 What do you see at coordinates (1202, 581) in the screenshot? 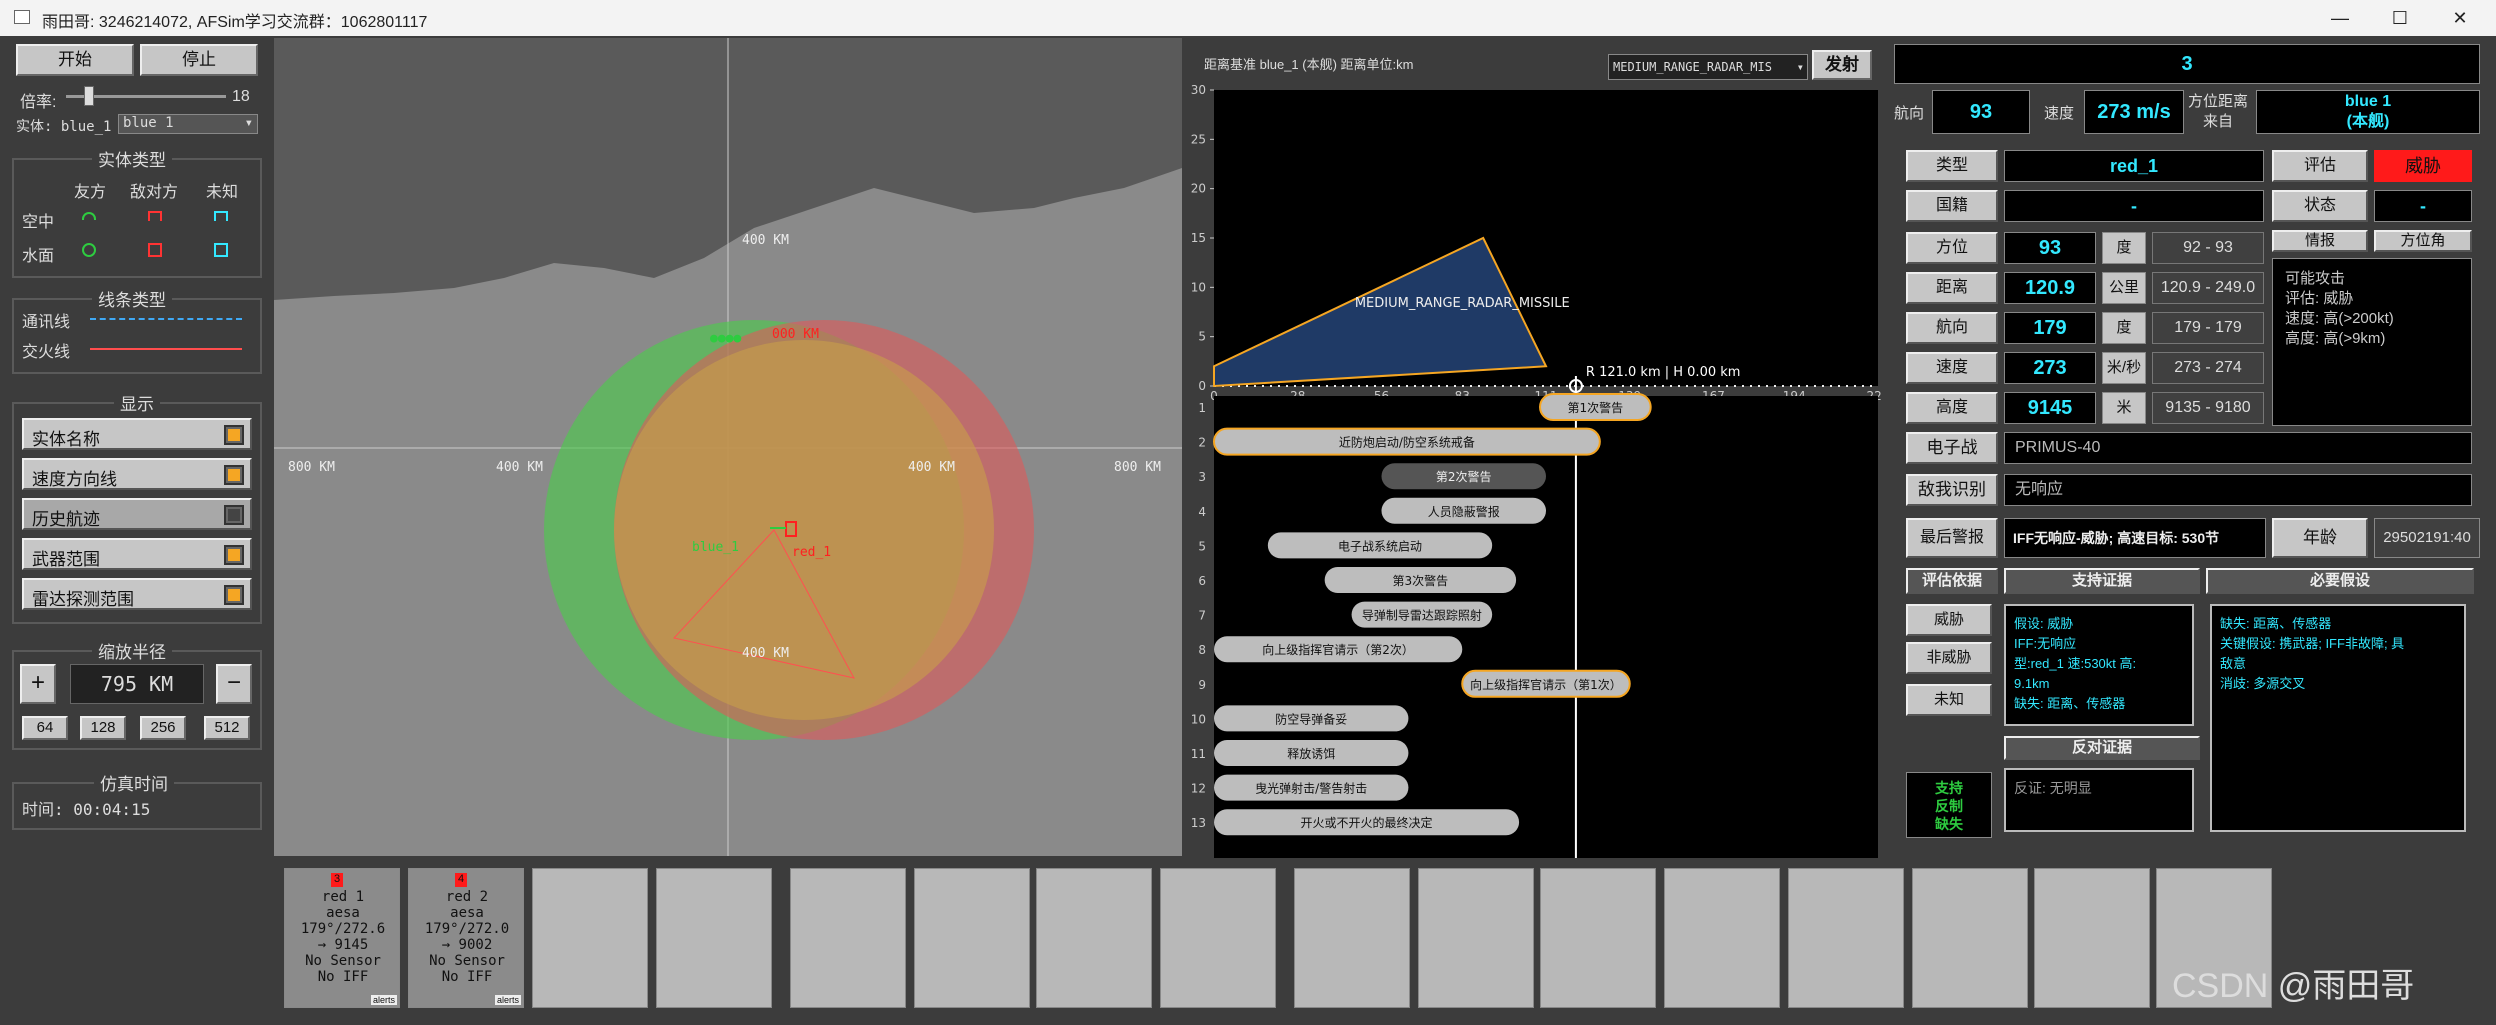
I see `timeline-row-number: 6` at bounding box center [1202, 581].